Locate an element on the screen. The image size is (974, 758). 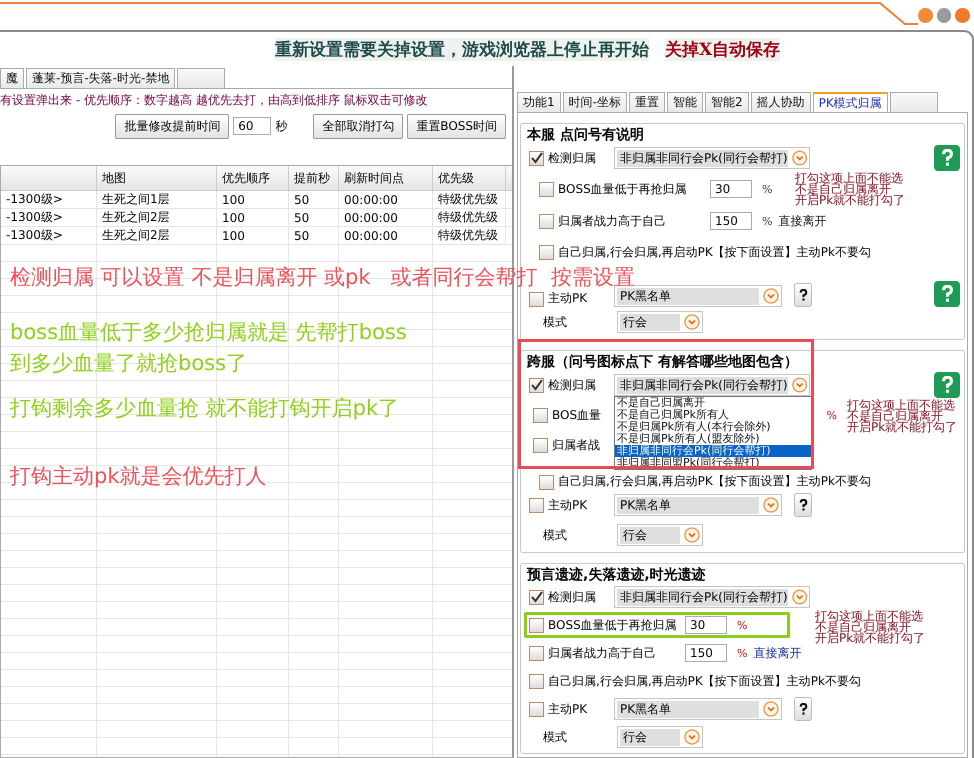
column-header: 优先级 is located at coordinates (469, 178).